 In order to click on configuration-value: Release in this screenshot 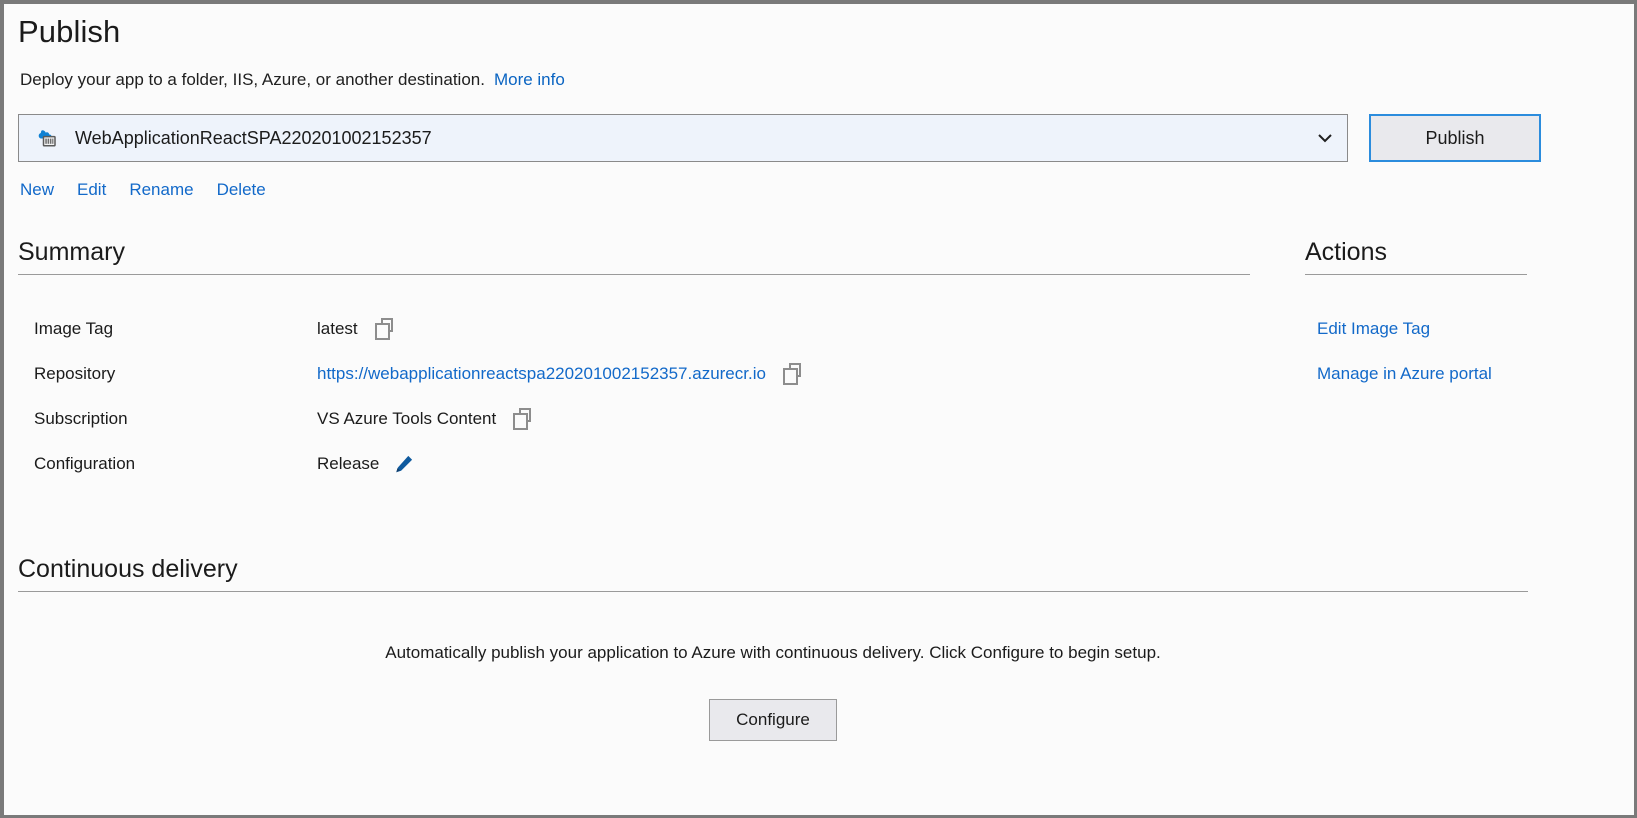, I will do `click(348, 463)`.